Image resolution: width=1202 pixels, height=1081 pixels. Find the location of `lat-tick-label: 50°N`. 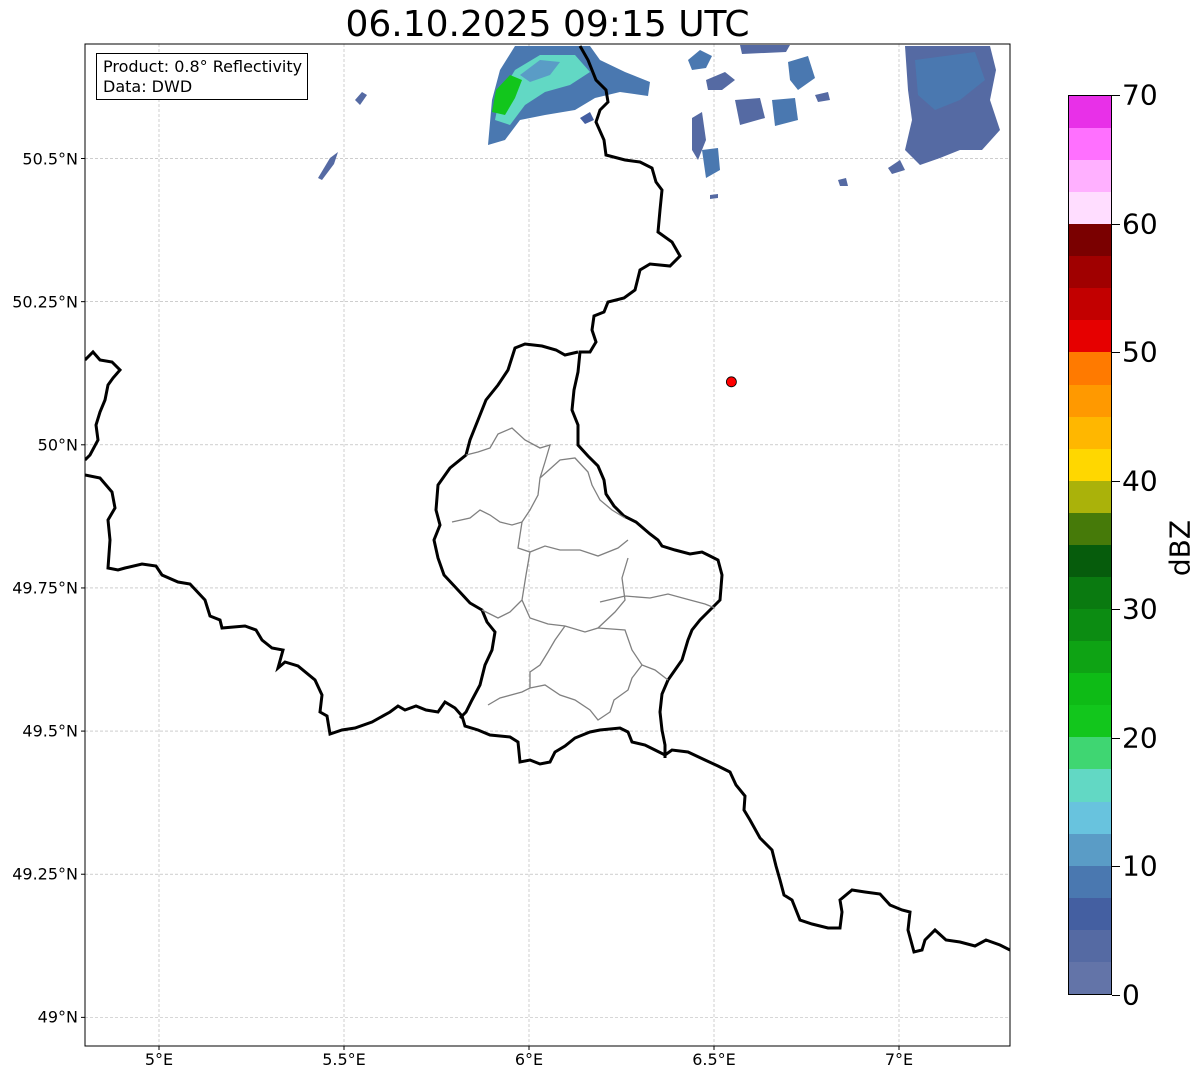

lat-tick-label: 50°N is located at coordinates (57, 445).